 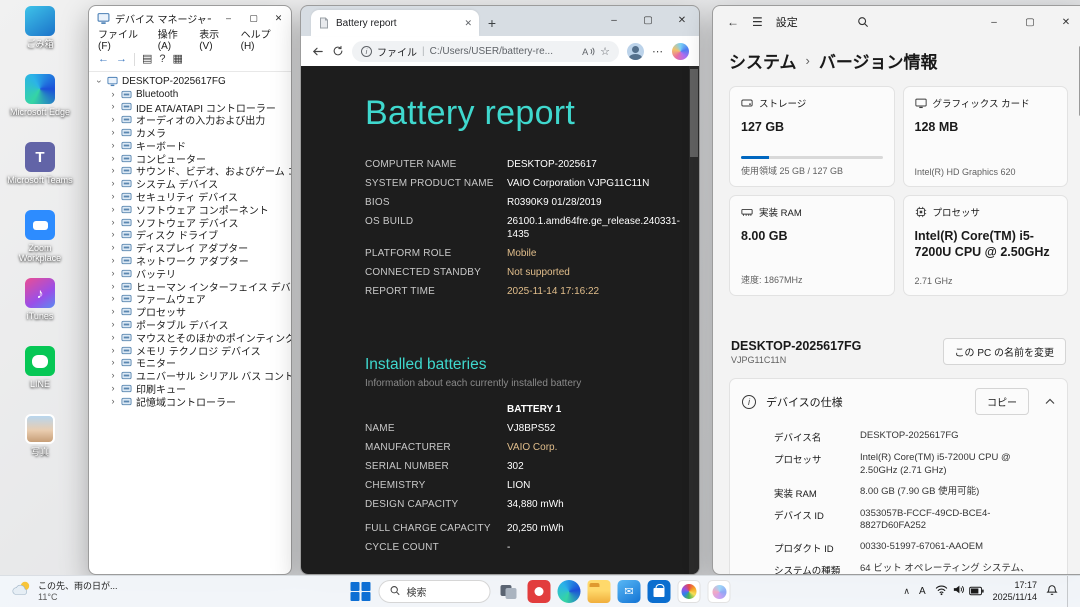 What do you see at coordinates (434, 591) in the screenshot?
I see `taskbar-search: 検索` at bounding box center [434, 591].